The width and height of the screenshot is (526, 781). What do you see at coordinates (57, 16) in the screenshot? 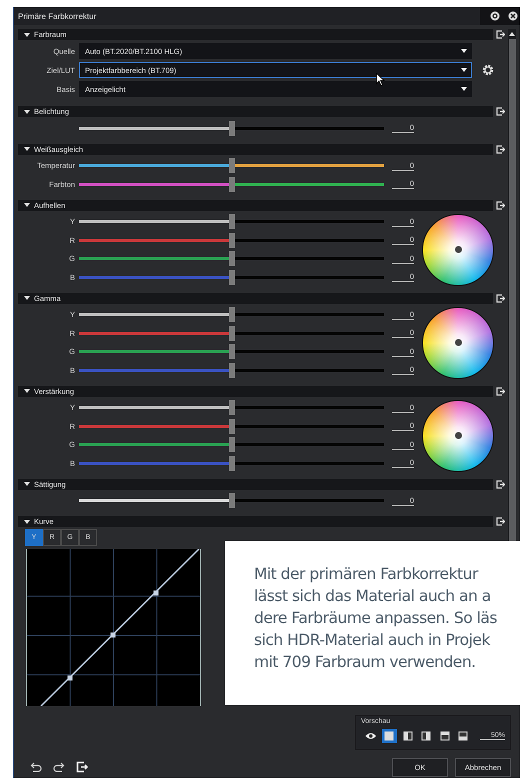
I see `window-title: Primäre Farbkorrektur` at bounding box center [57, 16].